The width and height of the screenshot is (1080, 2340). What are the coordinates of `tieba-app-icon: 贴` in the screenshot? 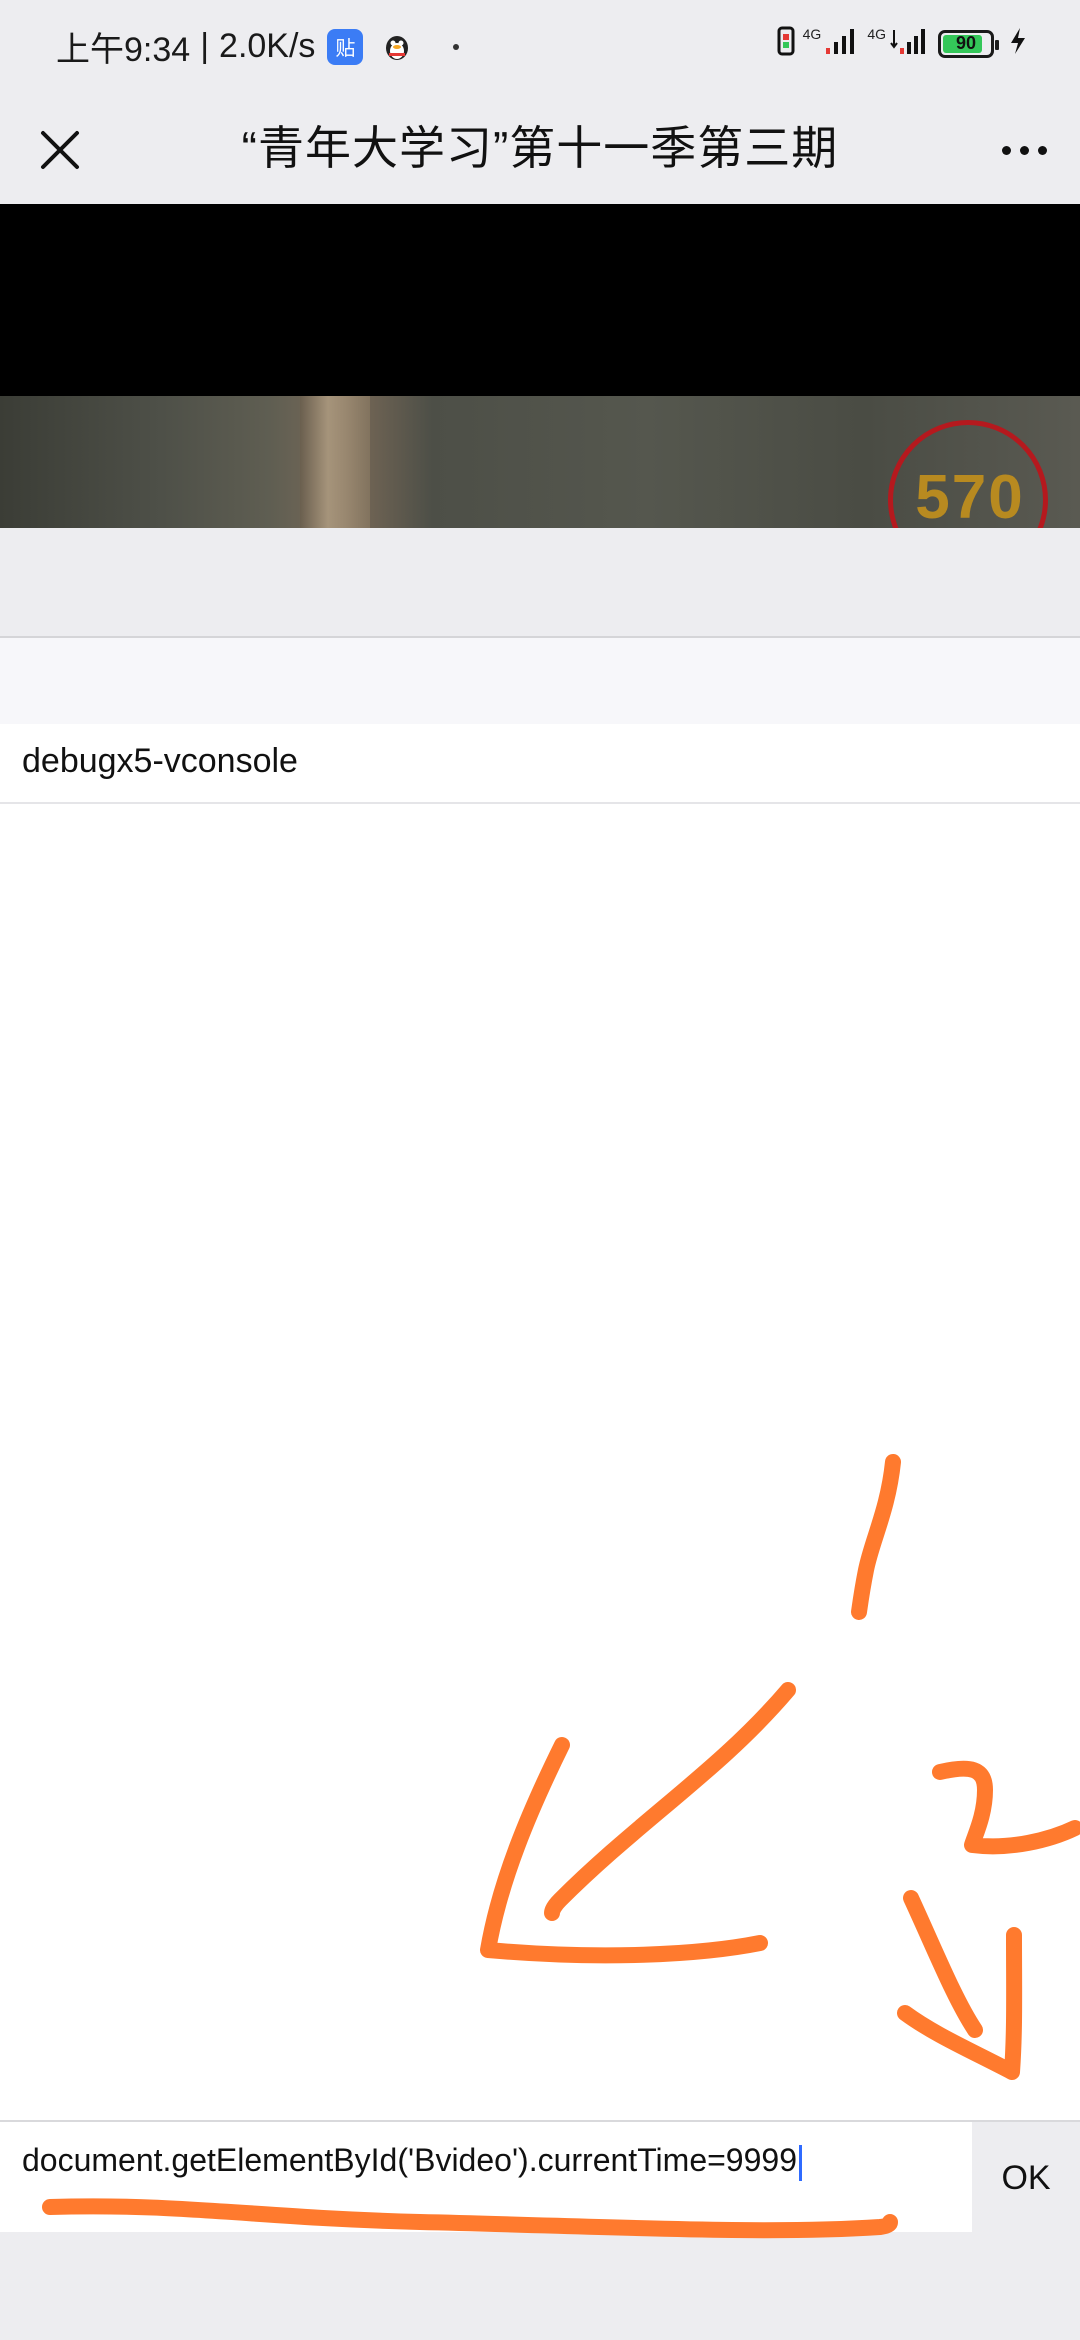 It's located at (345, 46).